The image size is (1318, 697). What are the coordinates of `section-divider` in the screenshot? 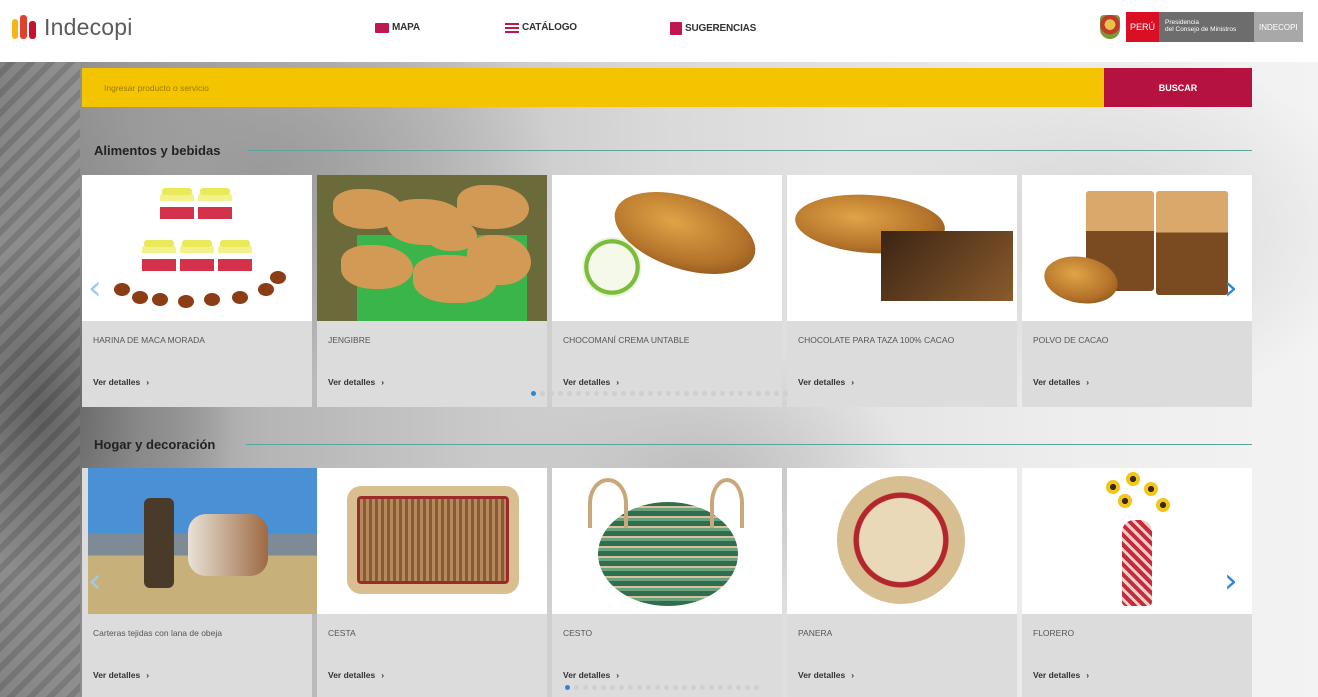 It's located at (749, 444).